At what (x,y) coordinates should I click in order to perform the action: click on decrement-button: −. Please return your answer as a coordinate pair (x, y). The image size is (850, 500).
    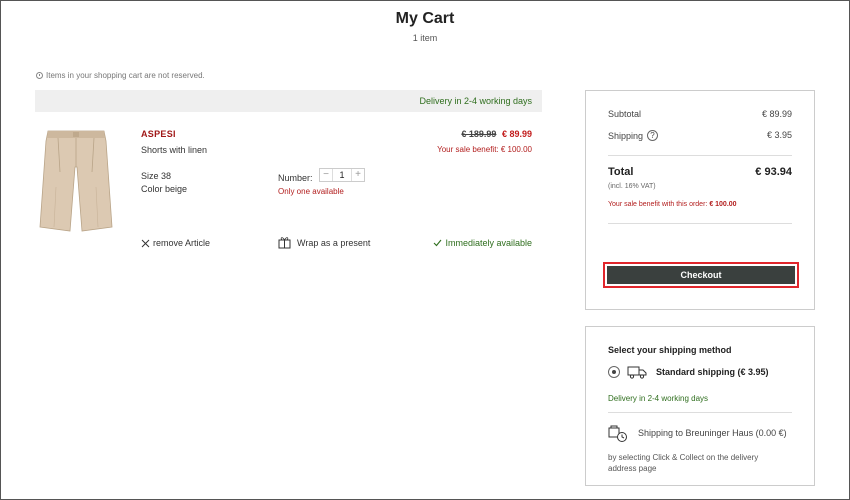
    Looking at the image, I should click on (326, 175).